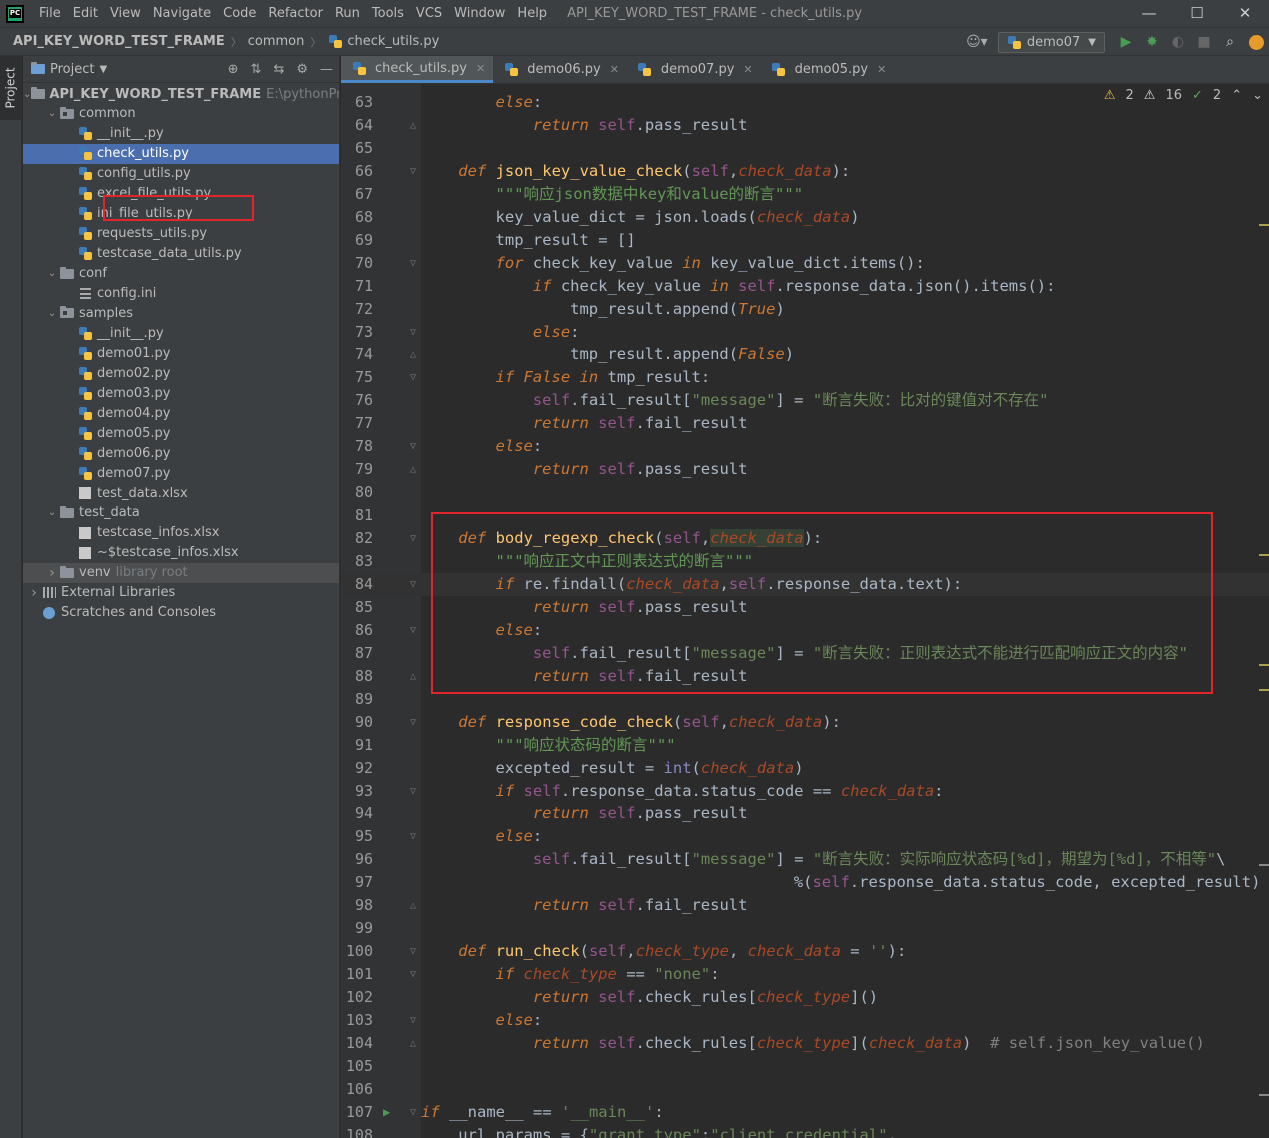  Describe the element at coordinates (181, 234) in the screenshot. I see `tree-item-requests-utils-py: requests_utils.py` at that location.